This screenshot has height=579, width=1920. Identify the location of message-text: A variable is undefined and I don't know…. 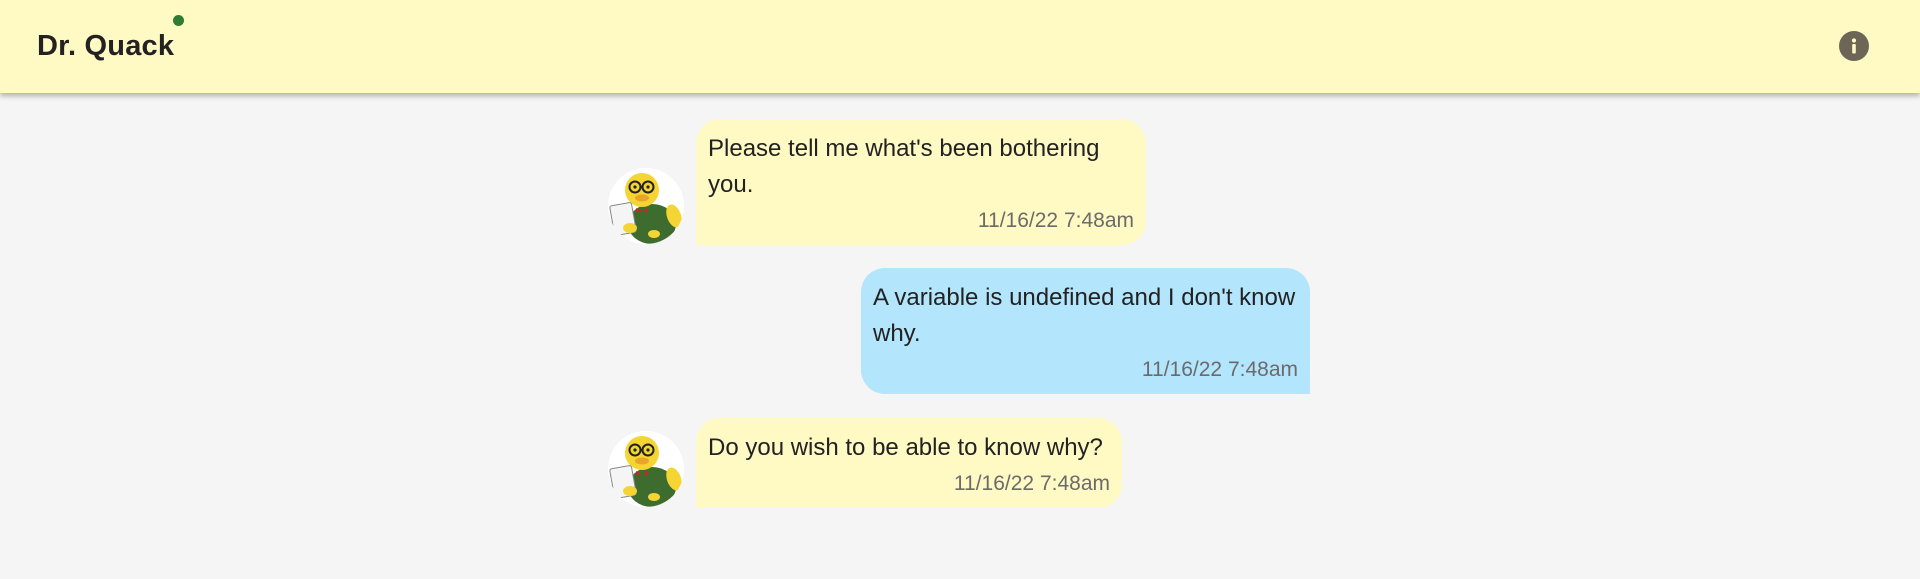
(1084, 315).